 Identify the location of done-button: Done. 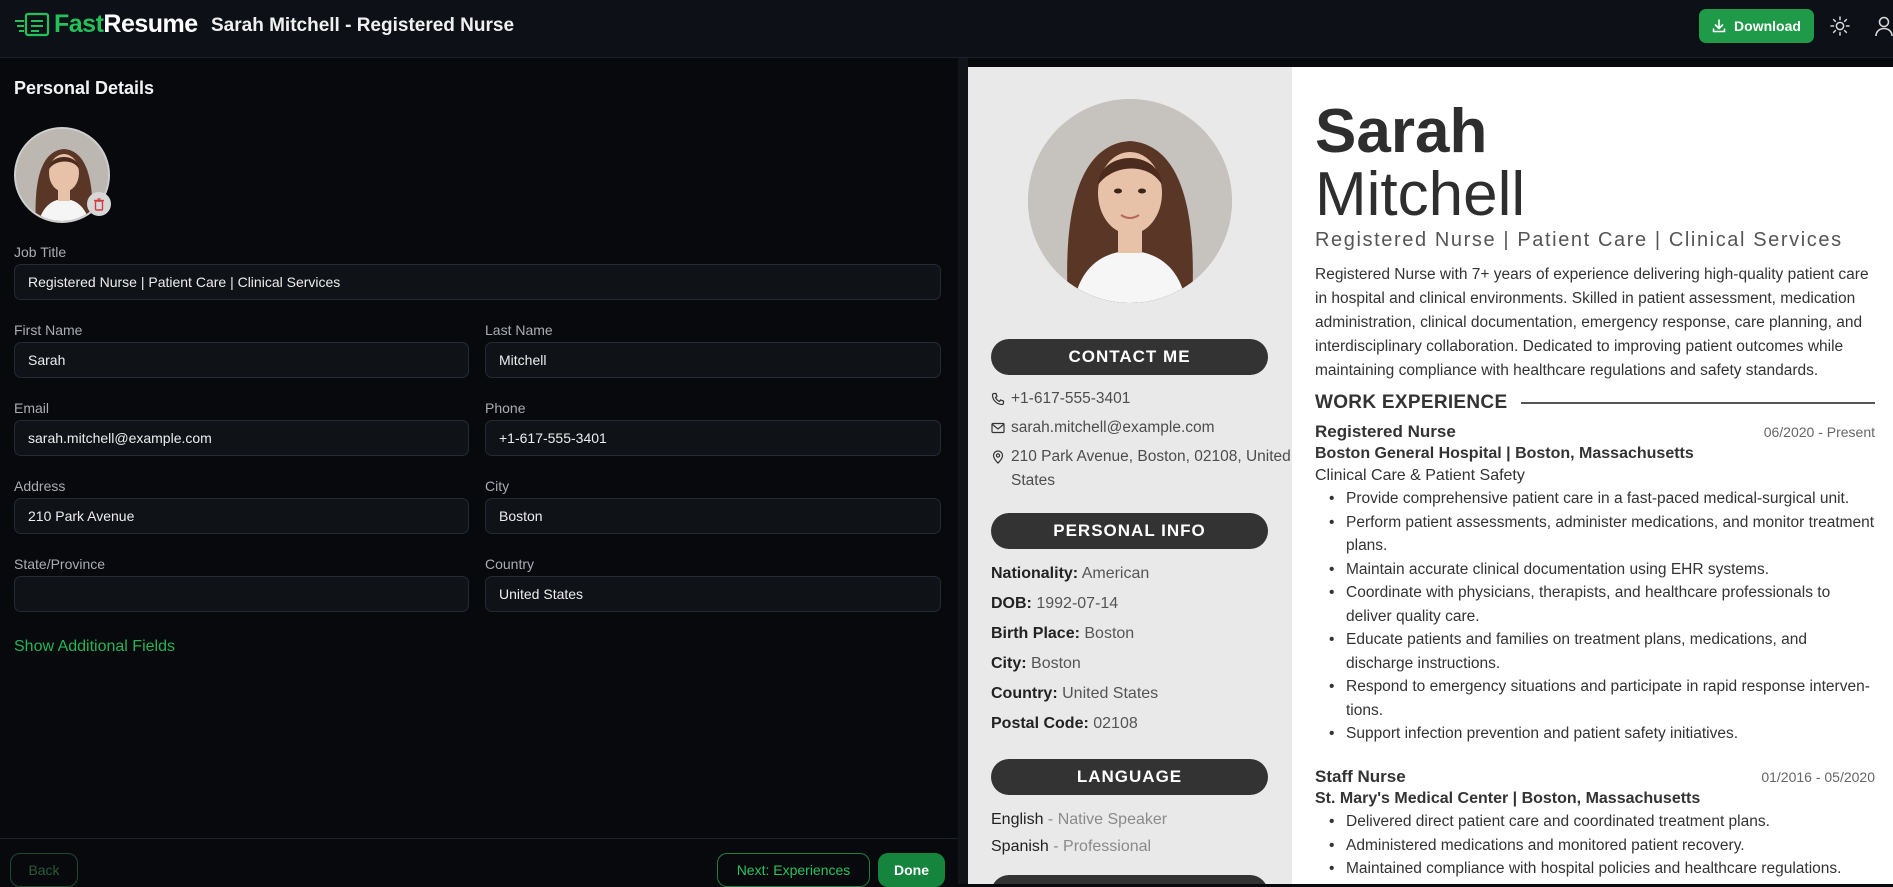
(911, 870).